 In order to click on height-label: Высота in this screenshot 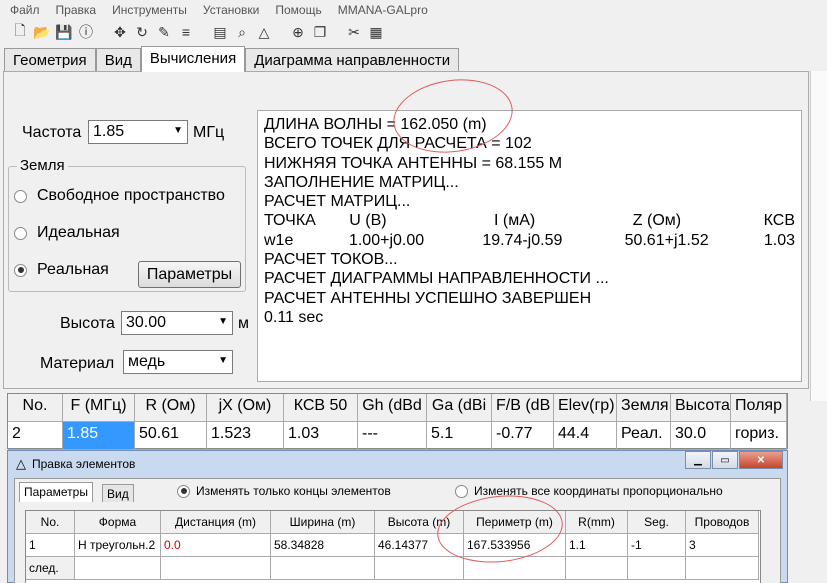, I will do `click(87, 323)`.